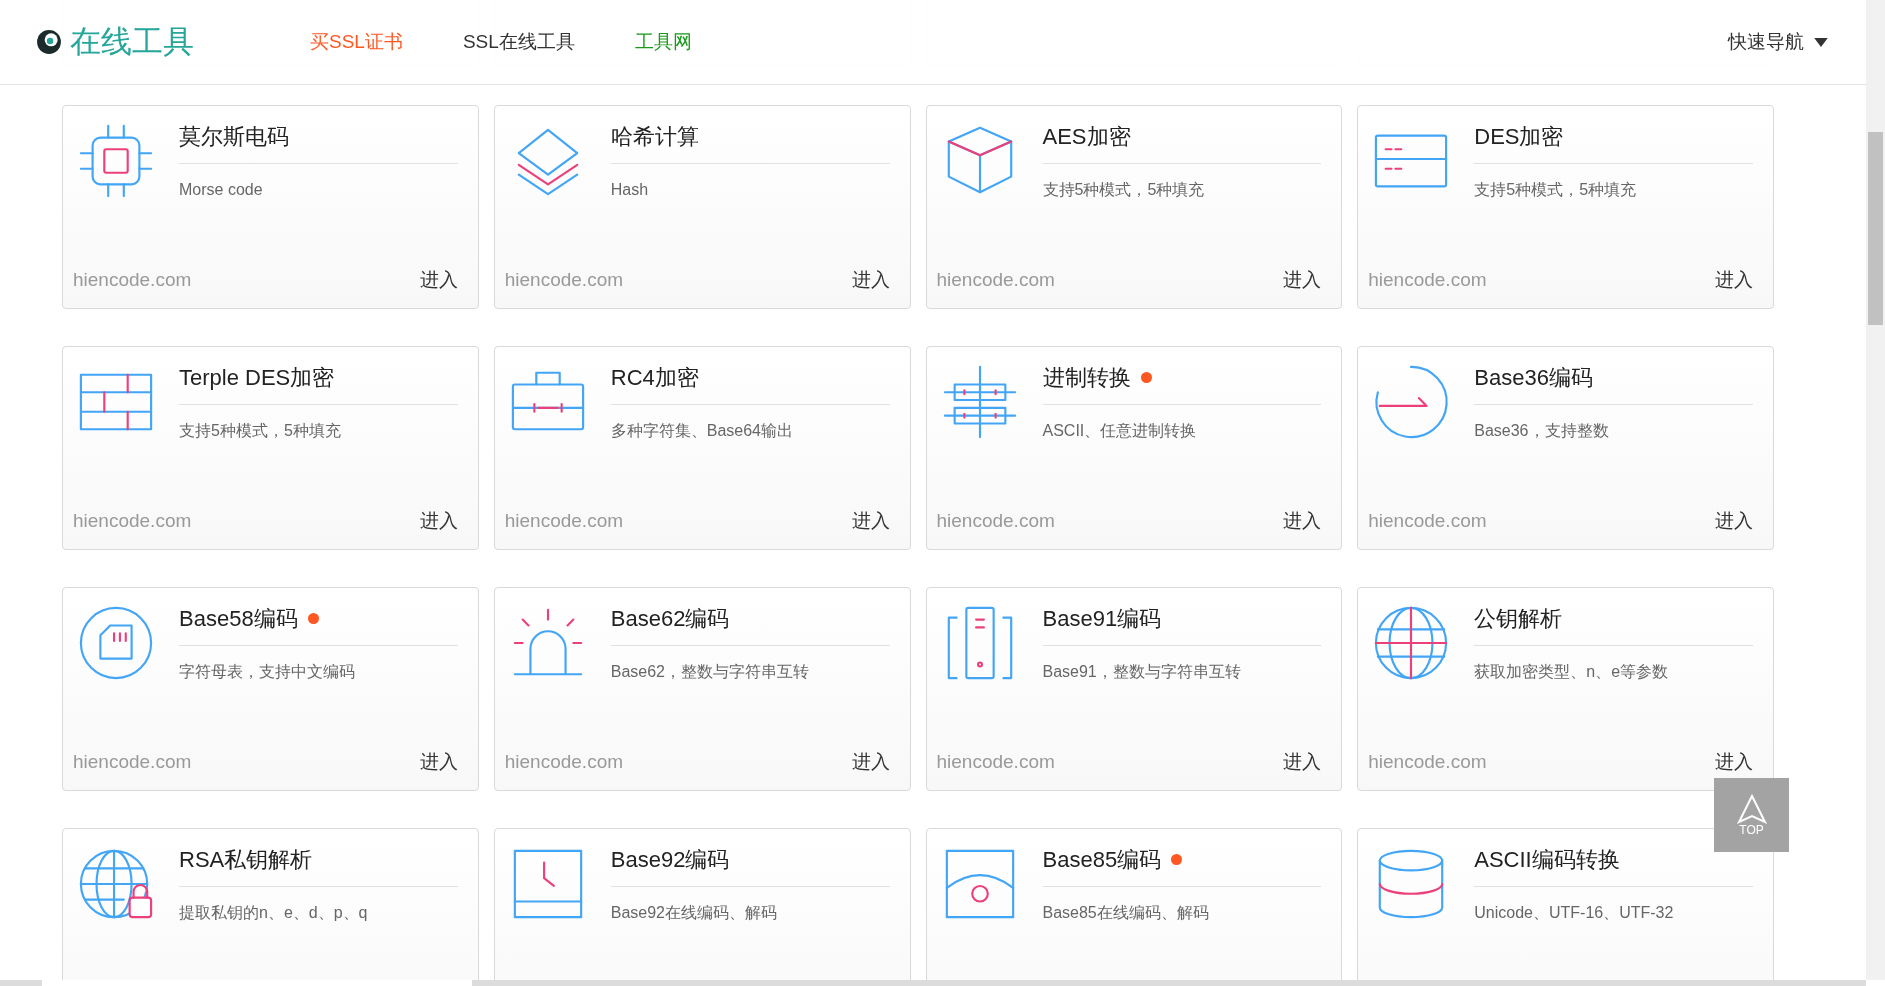 This screenshot has height=986, width=1885. Describe the element at coordinates (702, 431) in the screenshot. I see `tool-description: 多种字符集、Base64输出` at that location.